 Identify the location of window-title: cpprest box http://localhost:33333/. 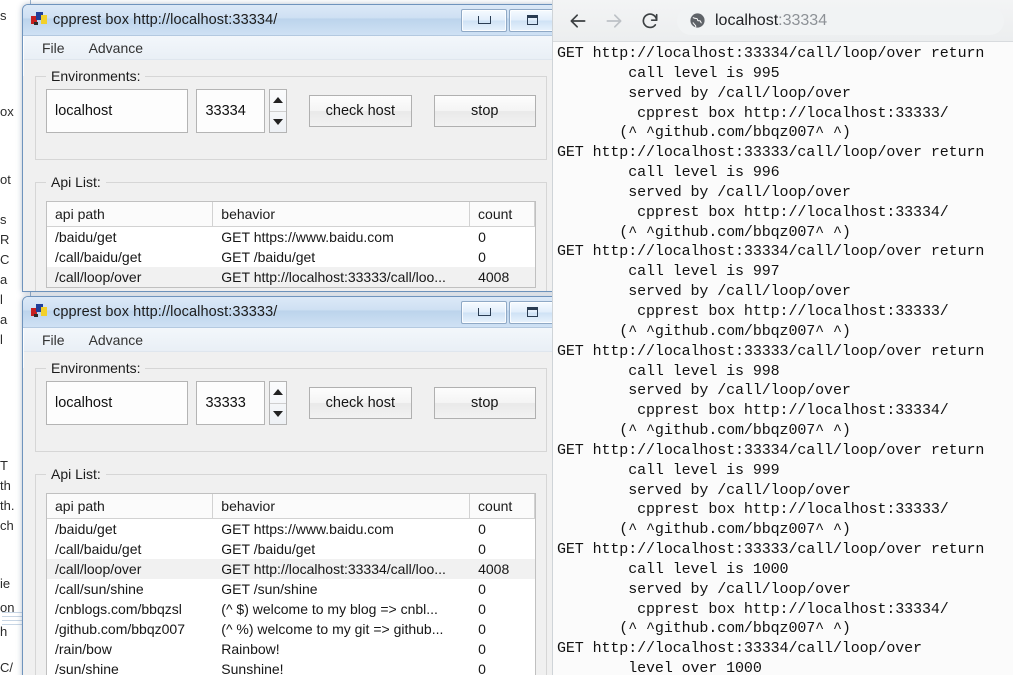
(165, 312).